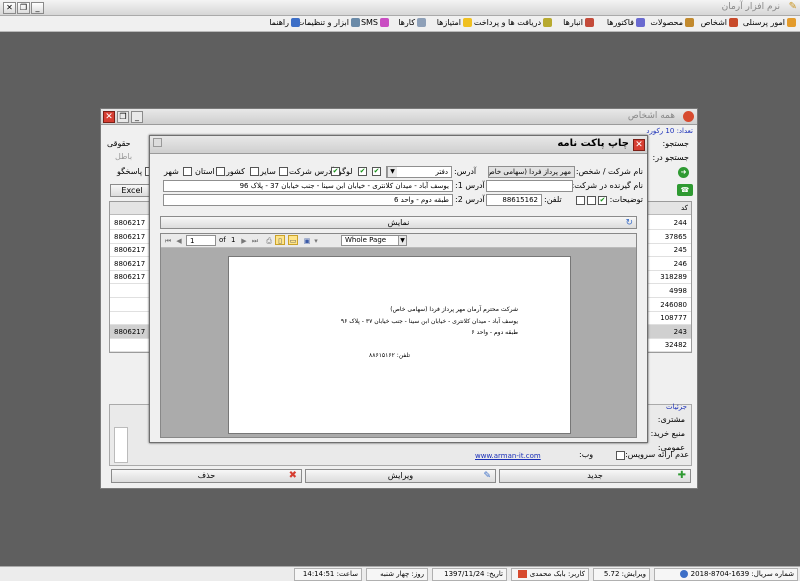  Describe the element at coordinates (639, 145) in the screenshot. I see `envelope-close-button: ✕` at that location.